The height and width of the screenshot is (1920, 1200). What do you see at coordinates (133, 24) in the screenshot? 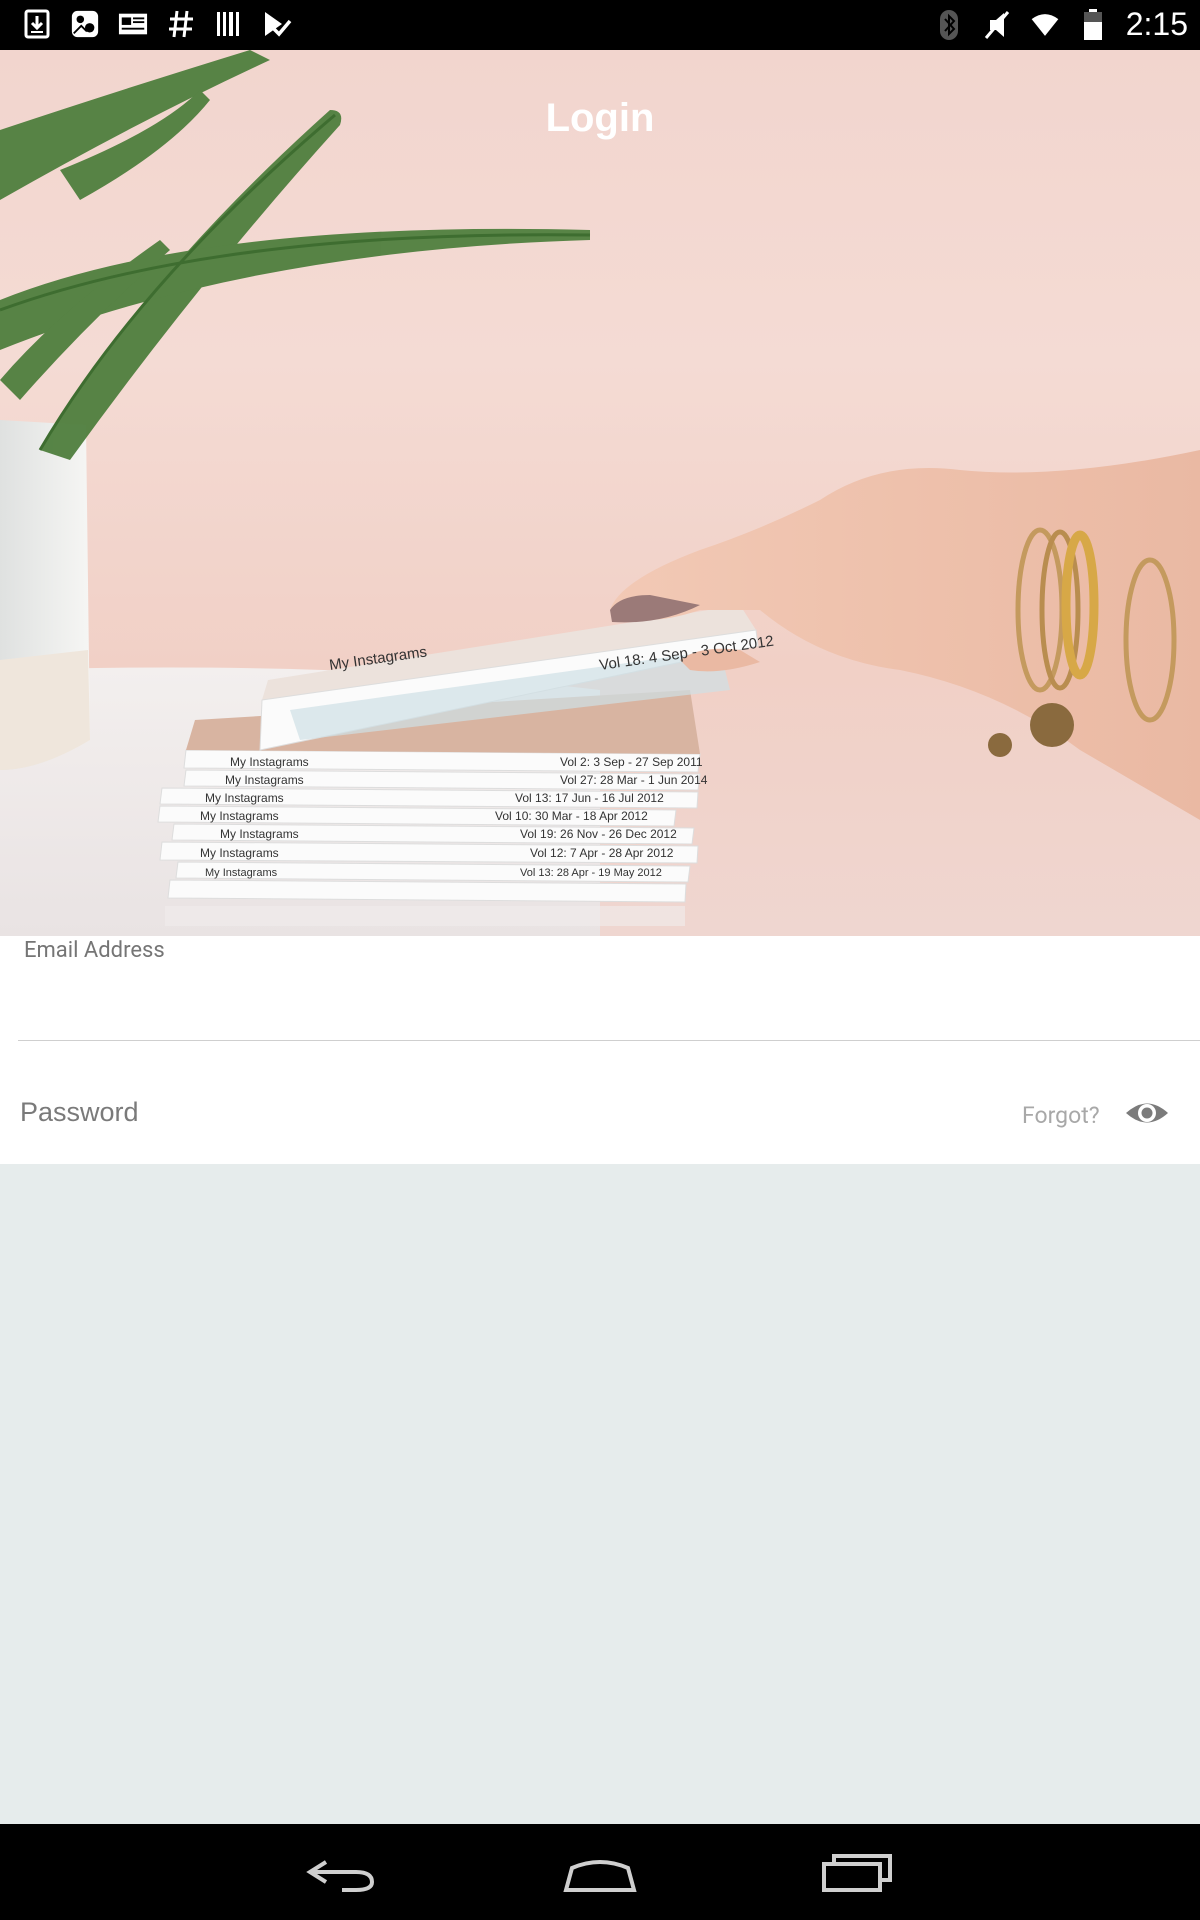
I see `news-icon` at bounding box center [133, 24].